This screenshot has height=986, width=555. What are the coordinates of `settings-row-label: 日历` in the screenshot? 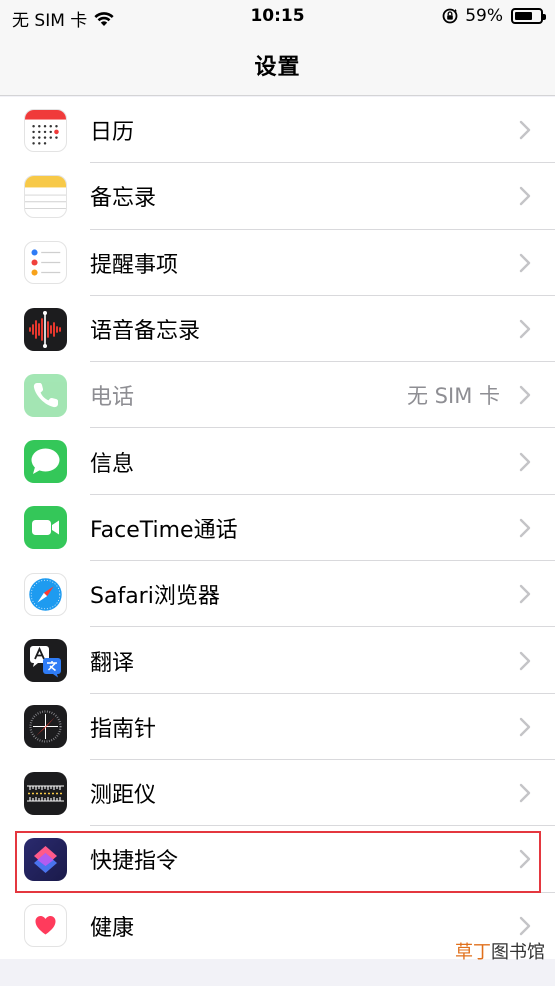 It's located at (112, 133).